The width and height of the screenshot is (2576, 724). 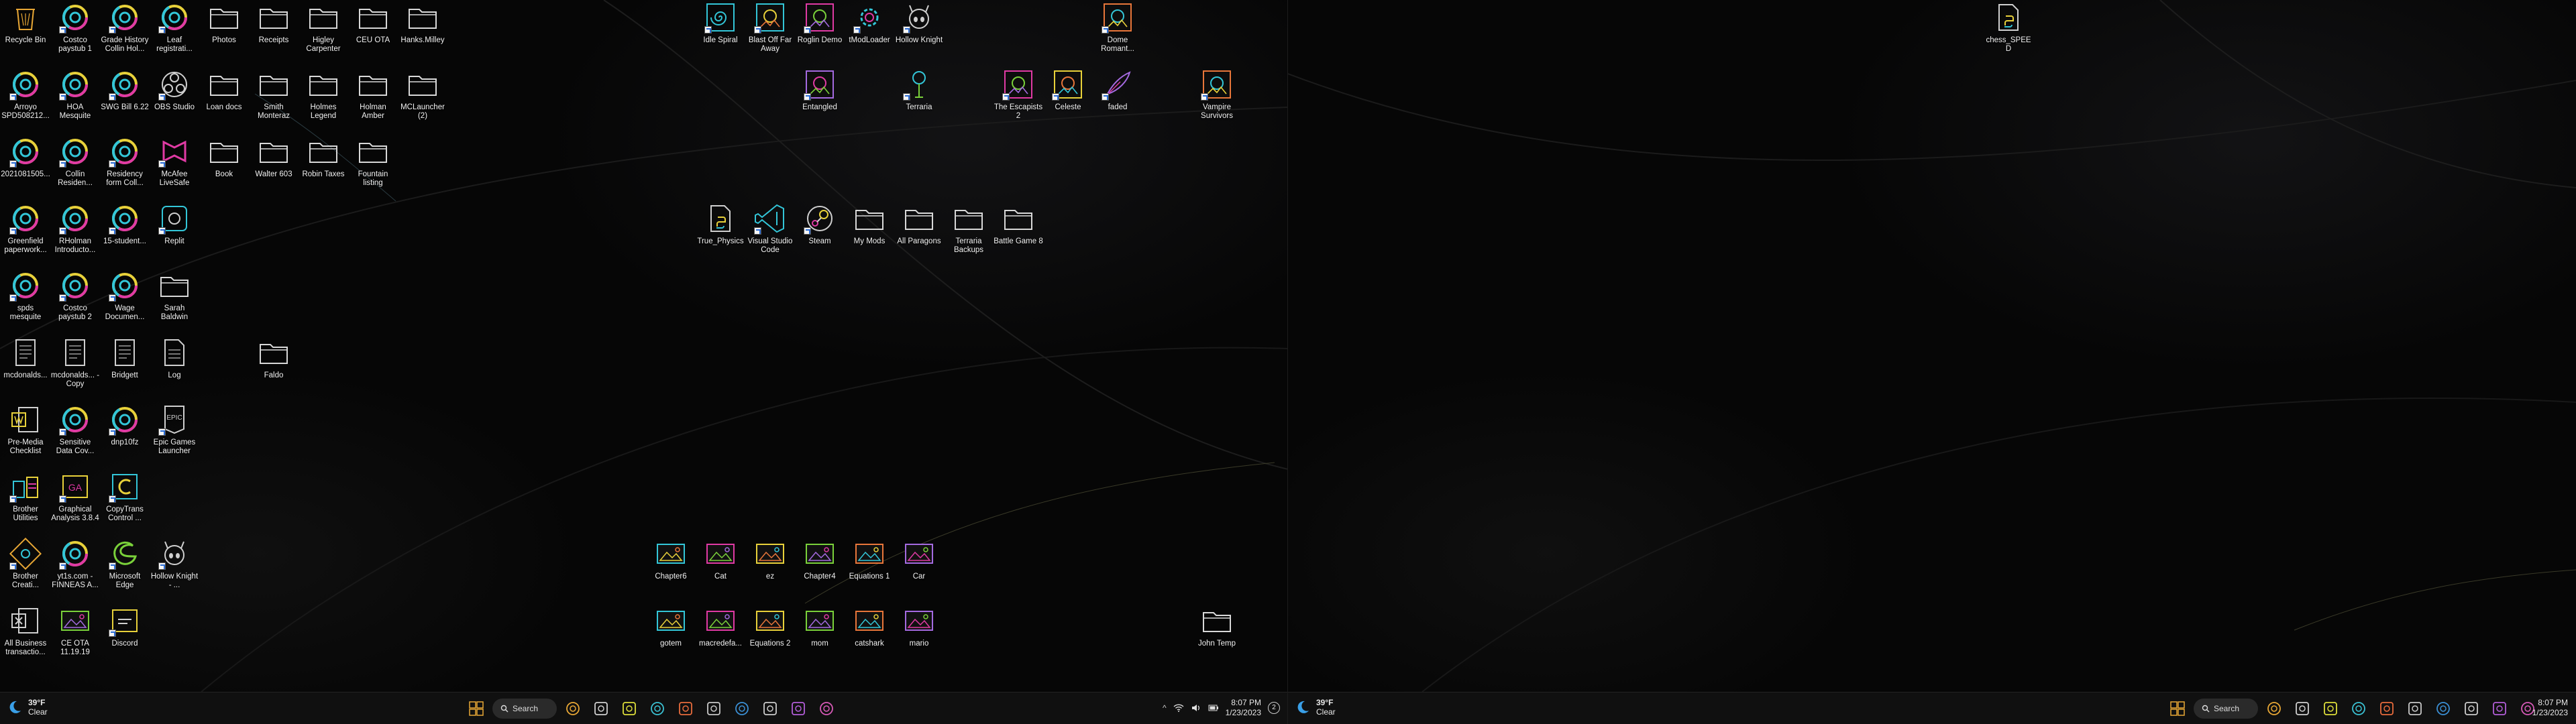 What do you see at coordinates (75, 631) in the screenshot?
I see `desktop-icon: CE OTA 11.19.19` at bounding box center [75, 631].